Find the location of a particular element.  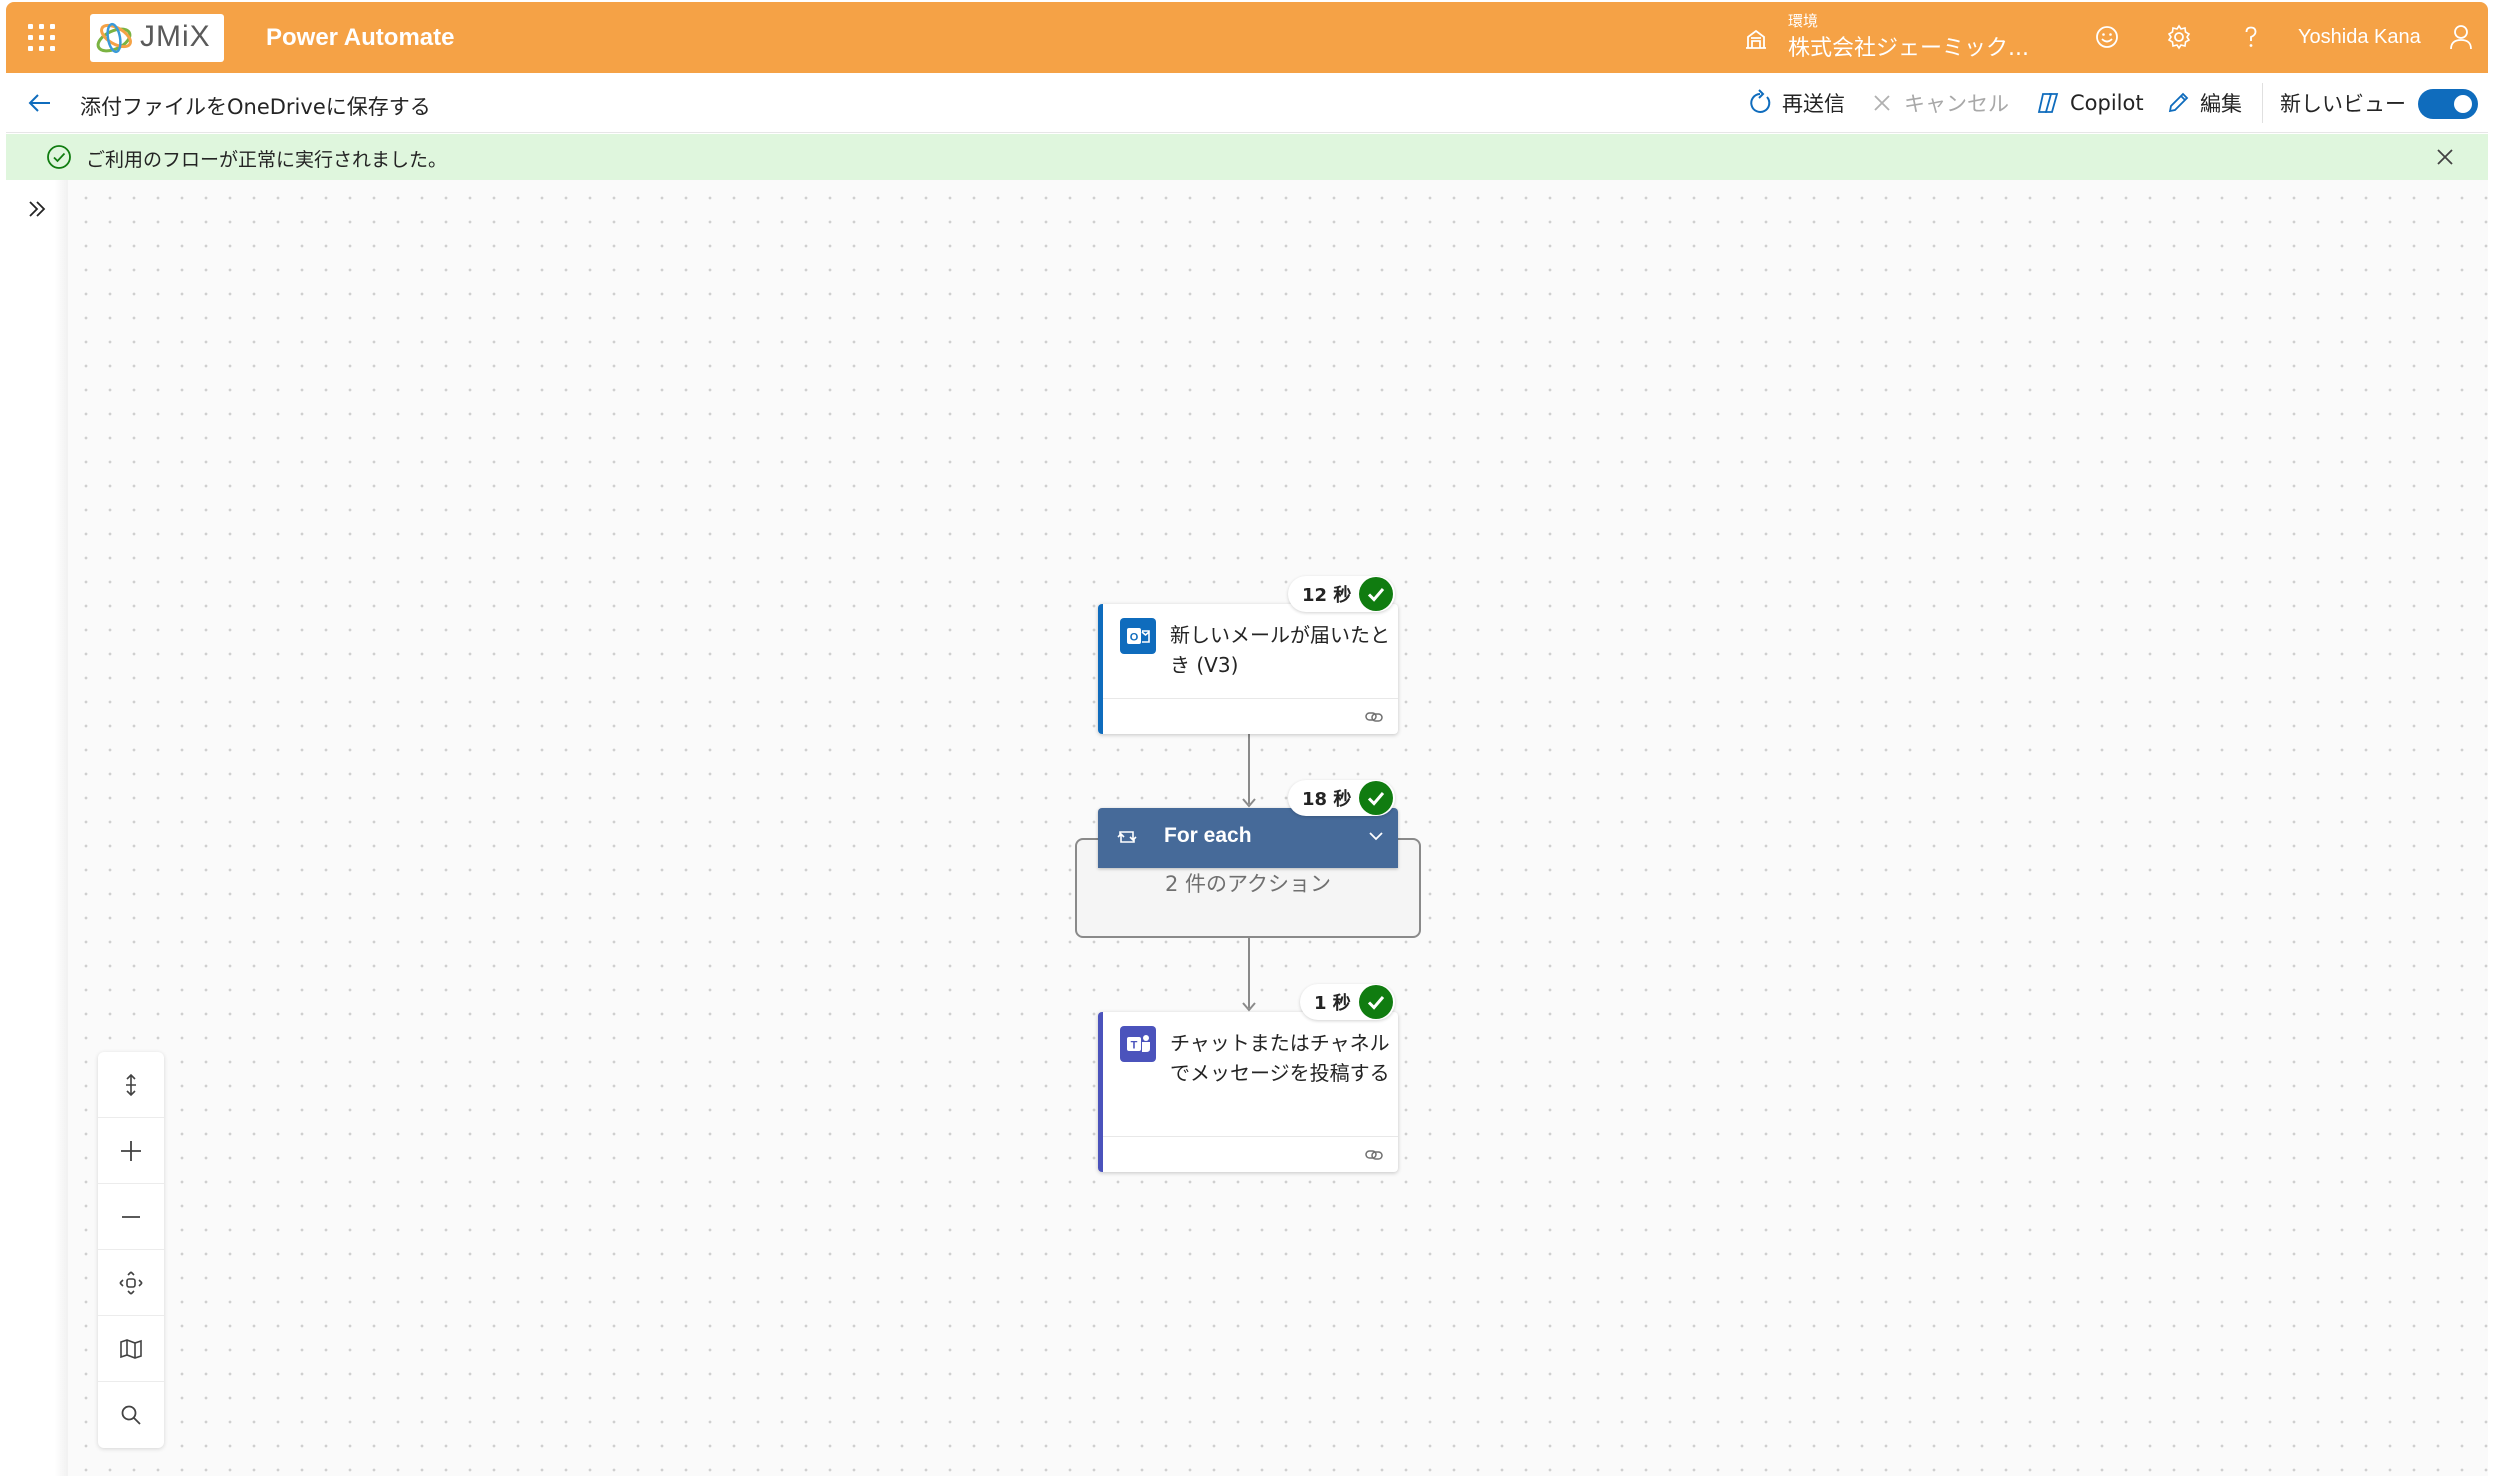

feedback-smiley-icon is located at coordinates (2107, 37).